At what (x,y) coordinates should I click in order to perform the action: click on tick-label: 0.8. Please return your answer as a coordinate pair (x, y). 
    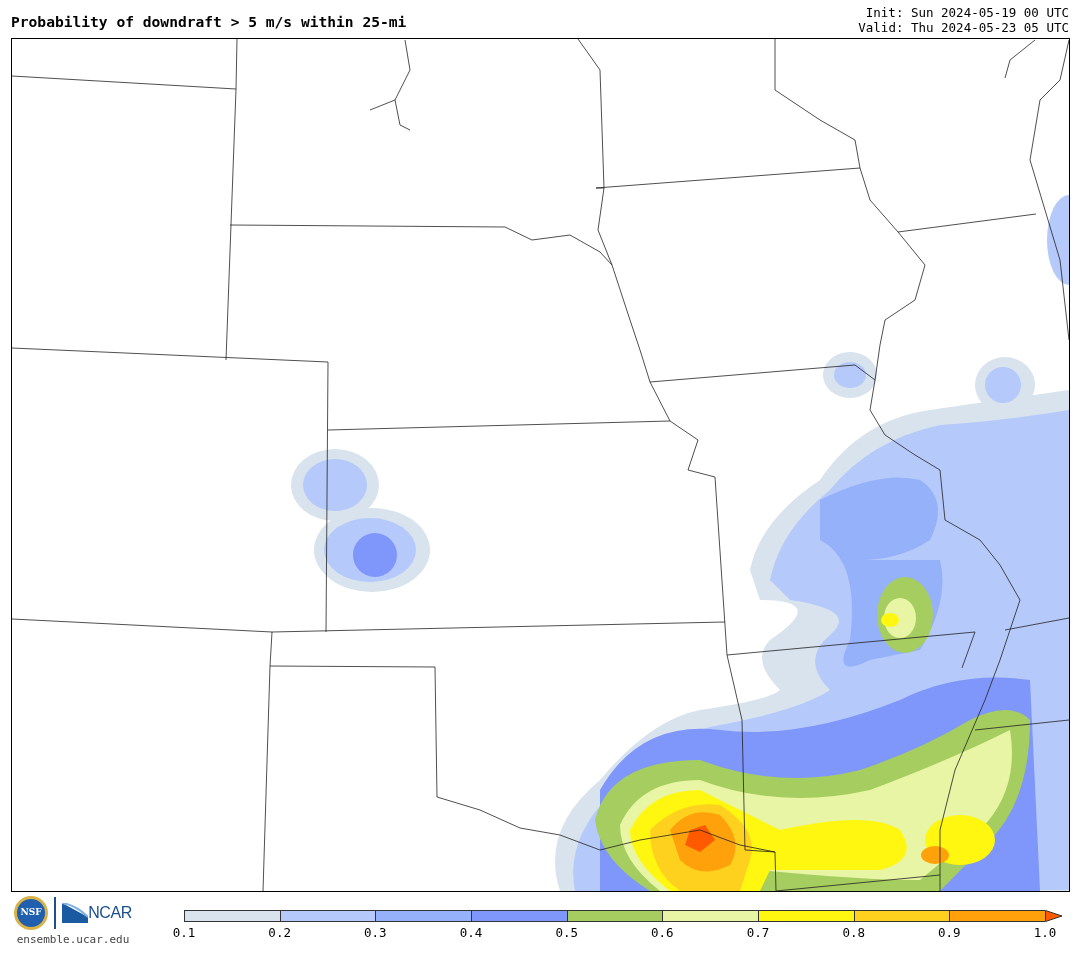
    Looking at the image, I should click on (853, 933).